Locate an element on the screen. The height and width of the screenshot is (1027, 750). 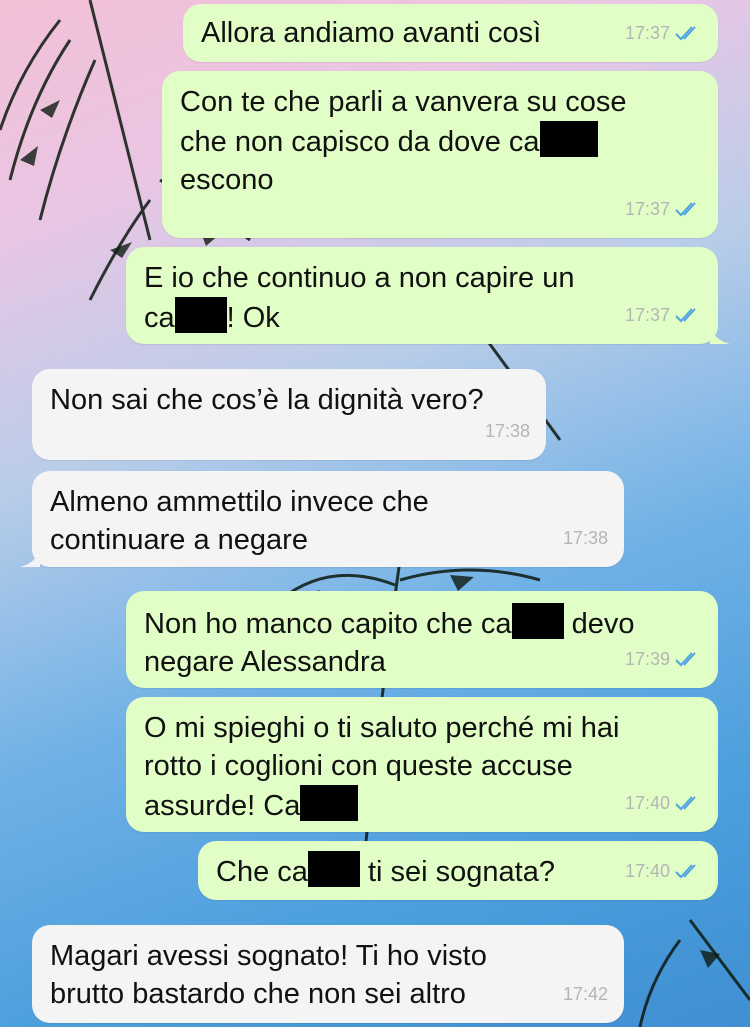
message-text-segment: Allora andiamo avanti così is located at coordinates (371, 33).